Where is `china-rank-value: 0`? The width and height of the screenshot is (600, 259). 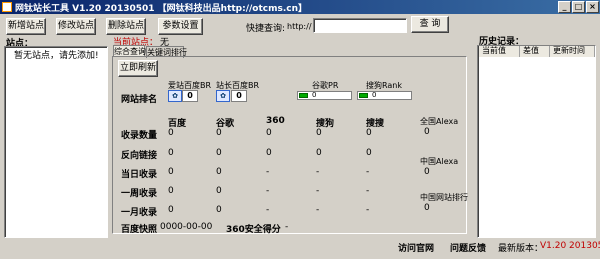 china-rank-value: 0 is located at coordinates (427, 208).